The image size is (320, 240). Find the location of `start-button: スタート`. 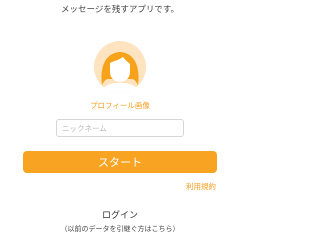

start-button: スタート is located at coordinates (120, 162).